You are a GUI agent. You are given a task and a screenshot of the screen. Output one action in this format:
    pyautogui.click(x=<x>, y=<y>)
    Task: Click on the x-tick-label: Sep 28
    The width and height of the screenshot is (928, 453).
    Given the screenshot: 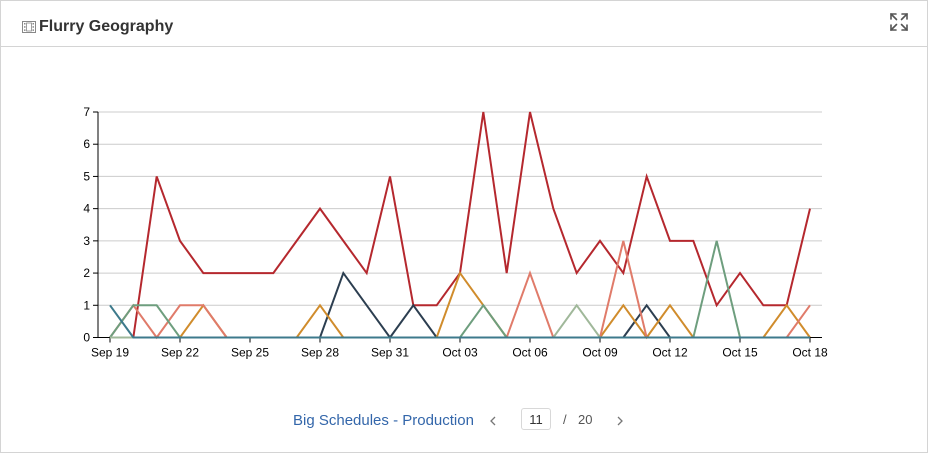 What is the action you would take?
    pyautogui.click(x=320, y=353)
    